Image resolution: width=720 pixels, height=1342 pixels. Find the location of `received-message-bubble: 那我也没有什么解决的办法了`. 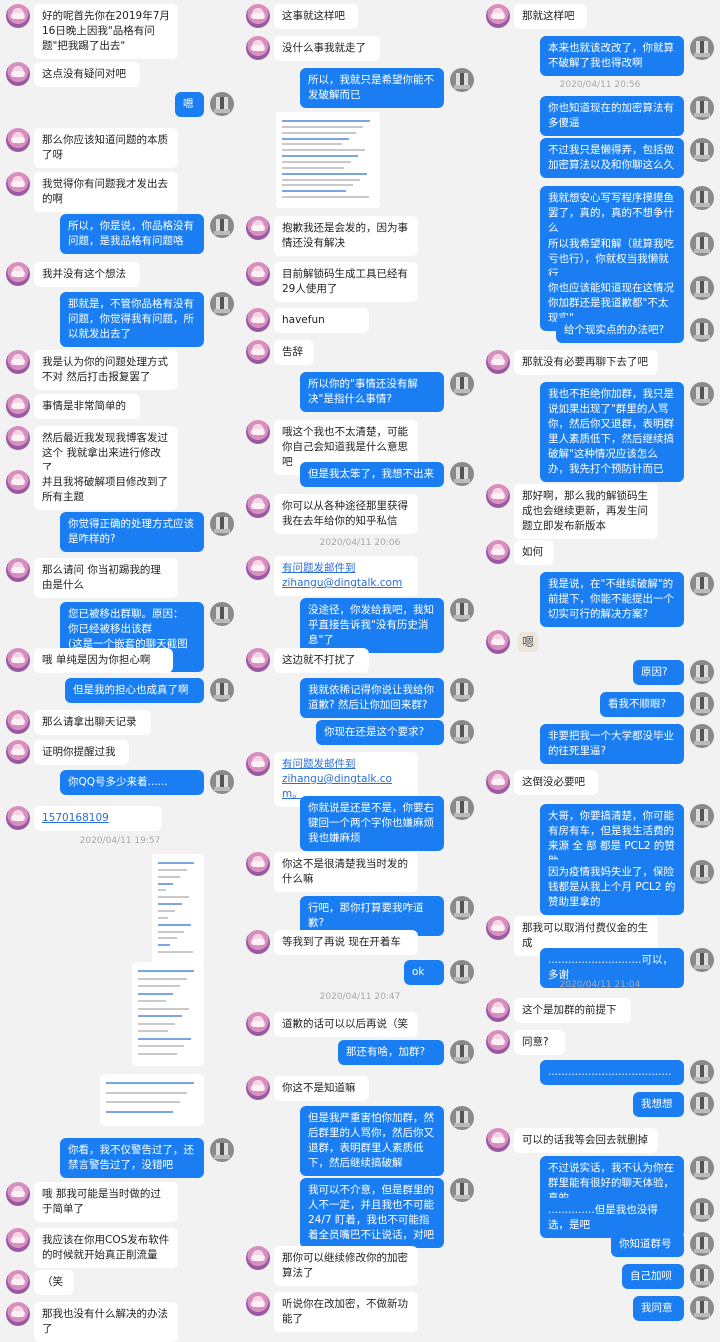

received-message-bubble: 那我也没有什么解决的办法了 is located at coordinates (106, 1322).